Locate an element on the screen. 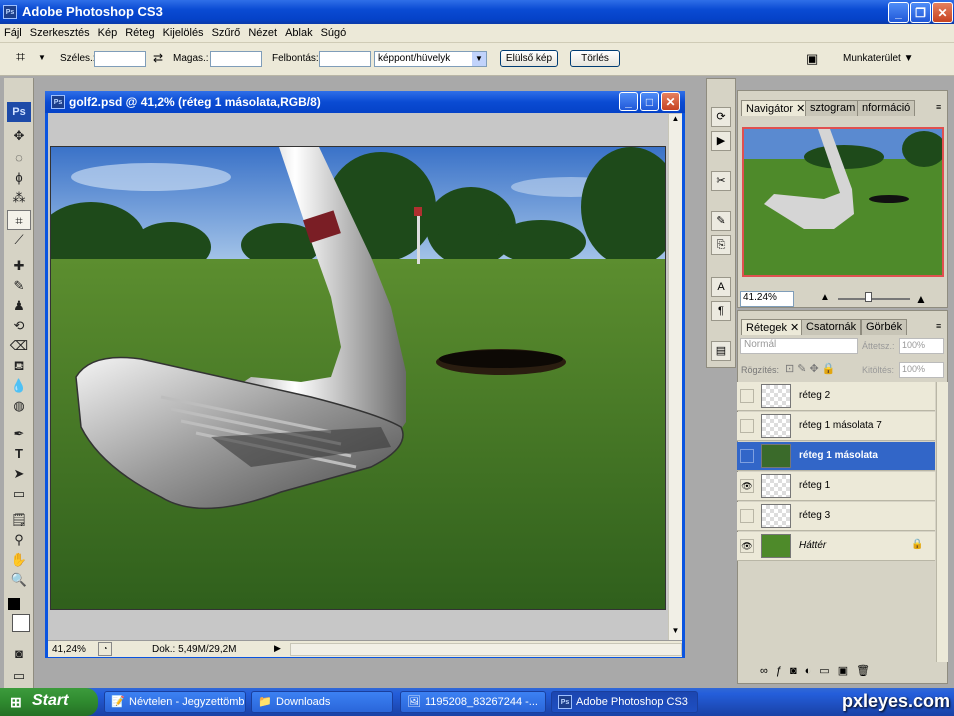  navigator-zoom-field: 41.24% is located at coordinates (767, 299).